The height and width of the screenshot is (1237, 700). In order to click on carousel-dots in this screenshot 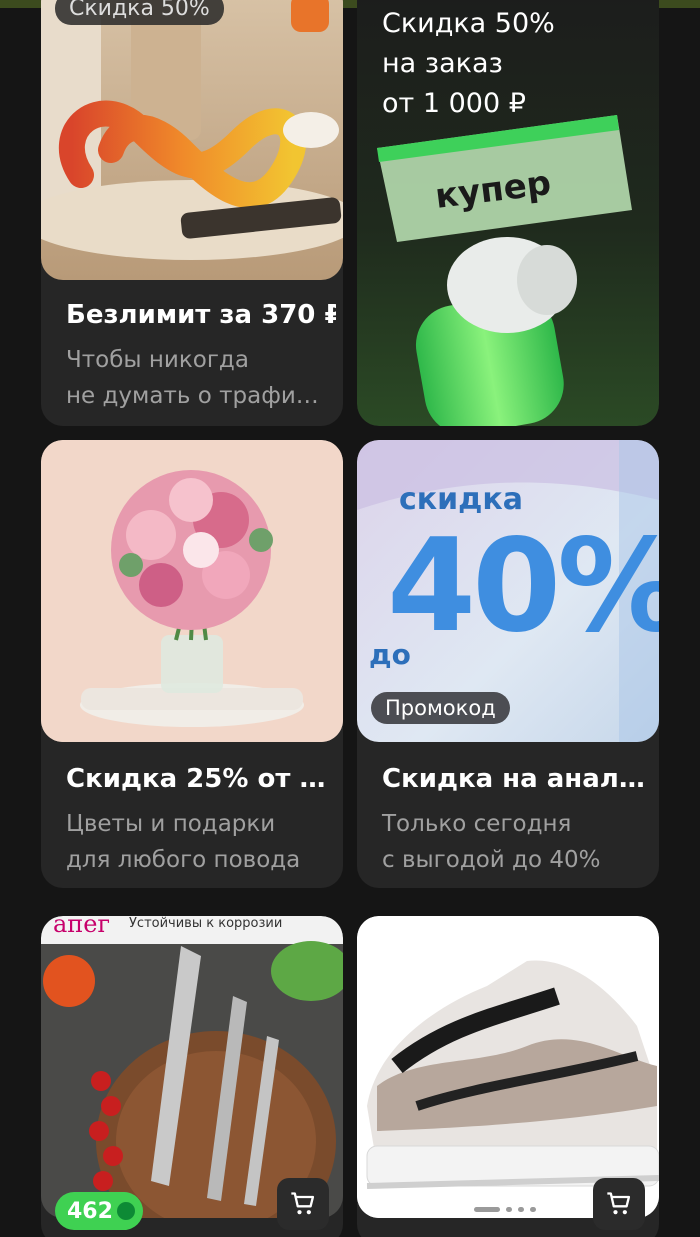, I will do `click(509, 1209)`.